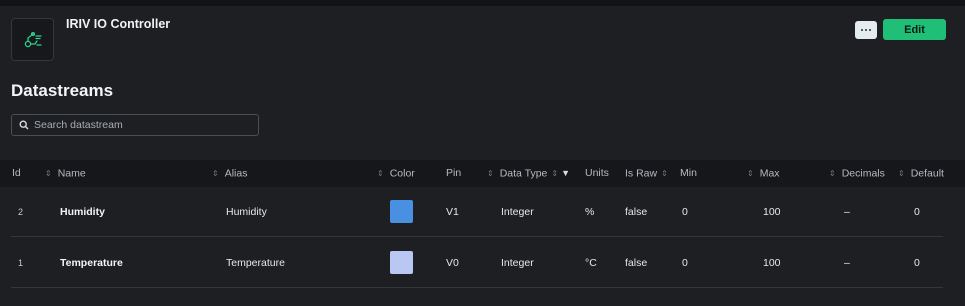 The image size is (965, 306). What do you see at coordinates (452, 212) in the screenshot?
I see `cell-pin: V1` at bounding box center [452, 212].